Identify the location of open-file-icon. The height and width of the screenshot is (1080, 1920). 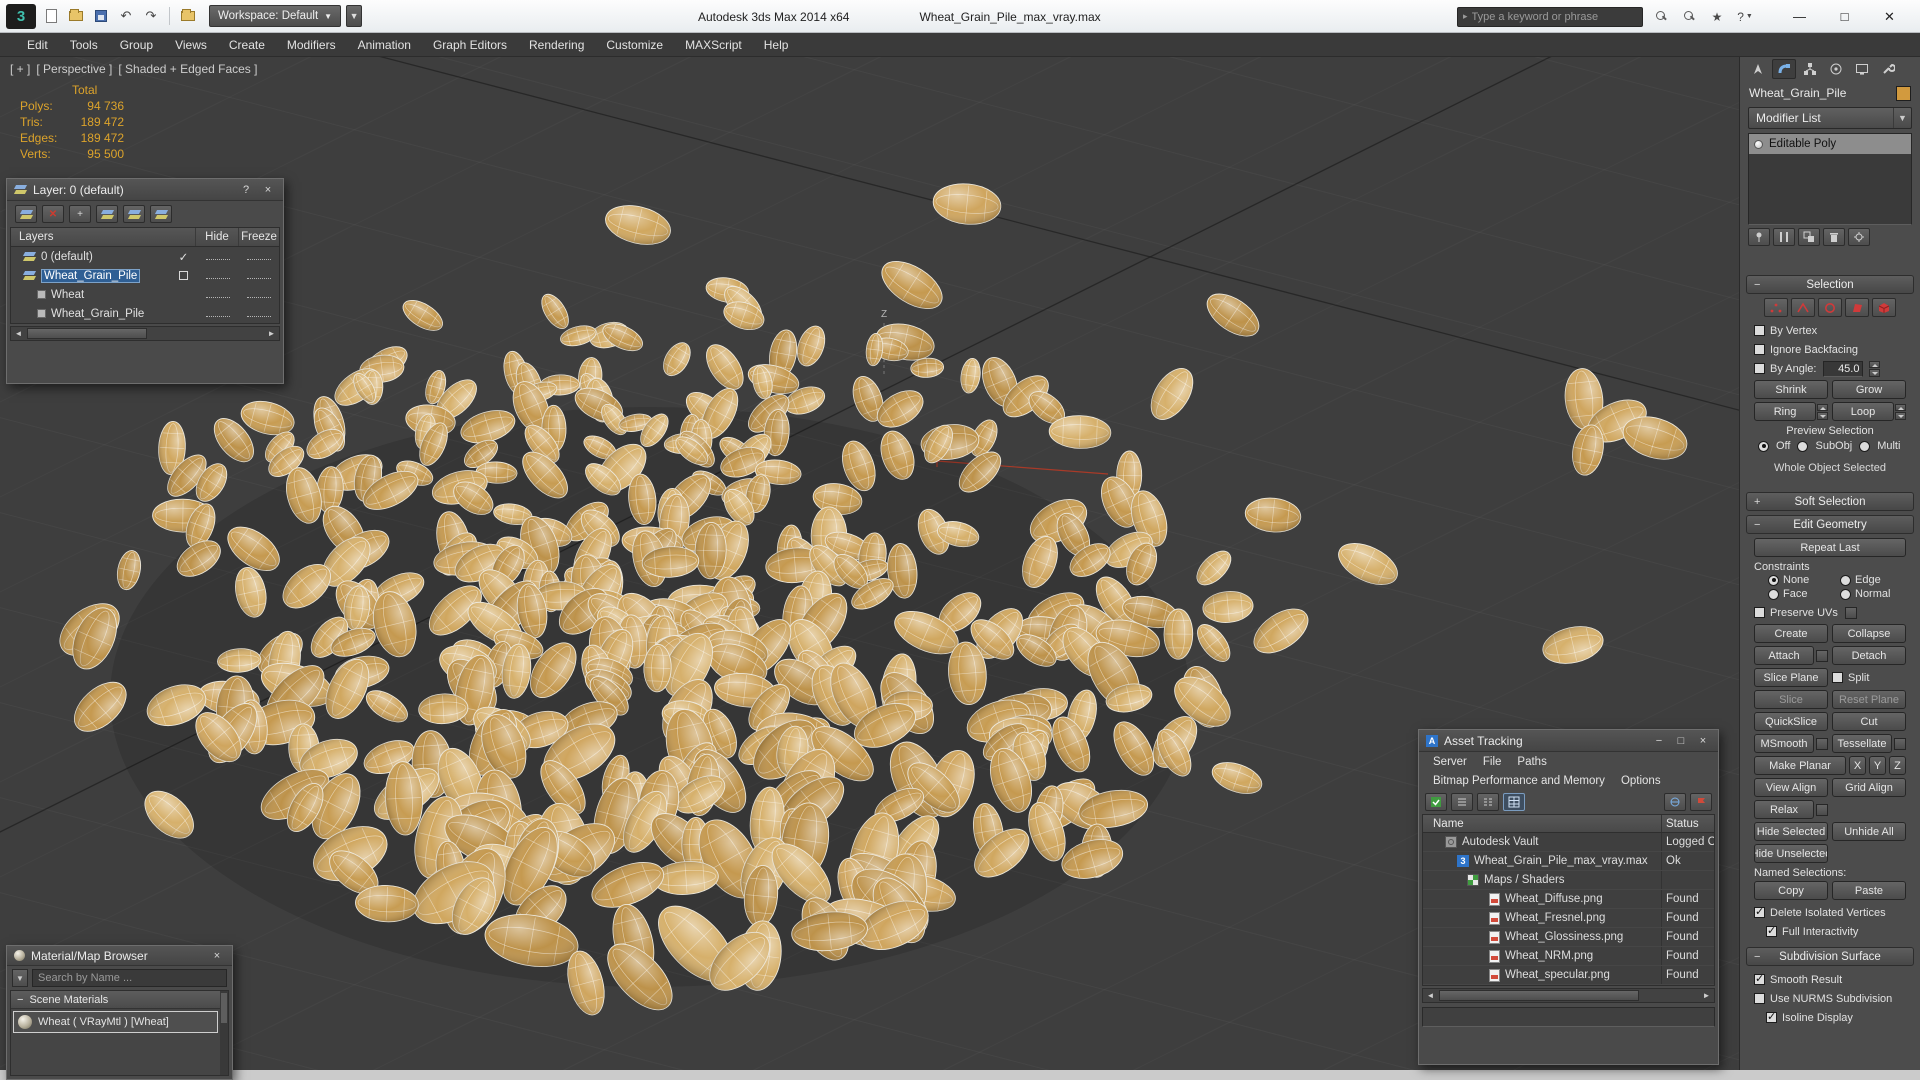
(76, 16).